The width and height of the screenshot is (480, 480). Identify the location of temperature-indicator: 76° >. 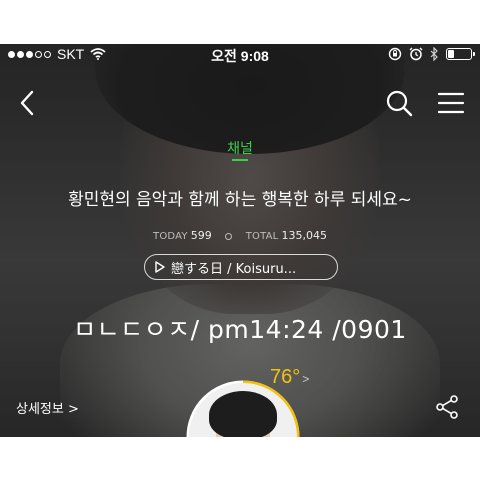
(289, 377).